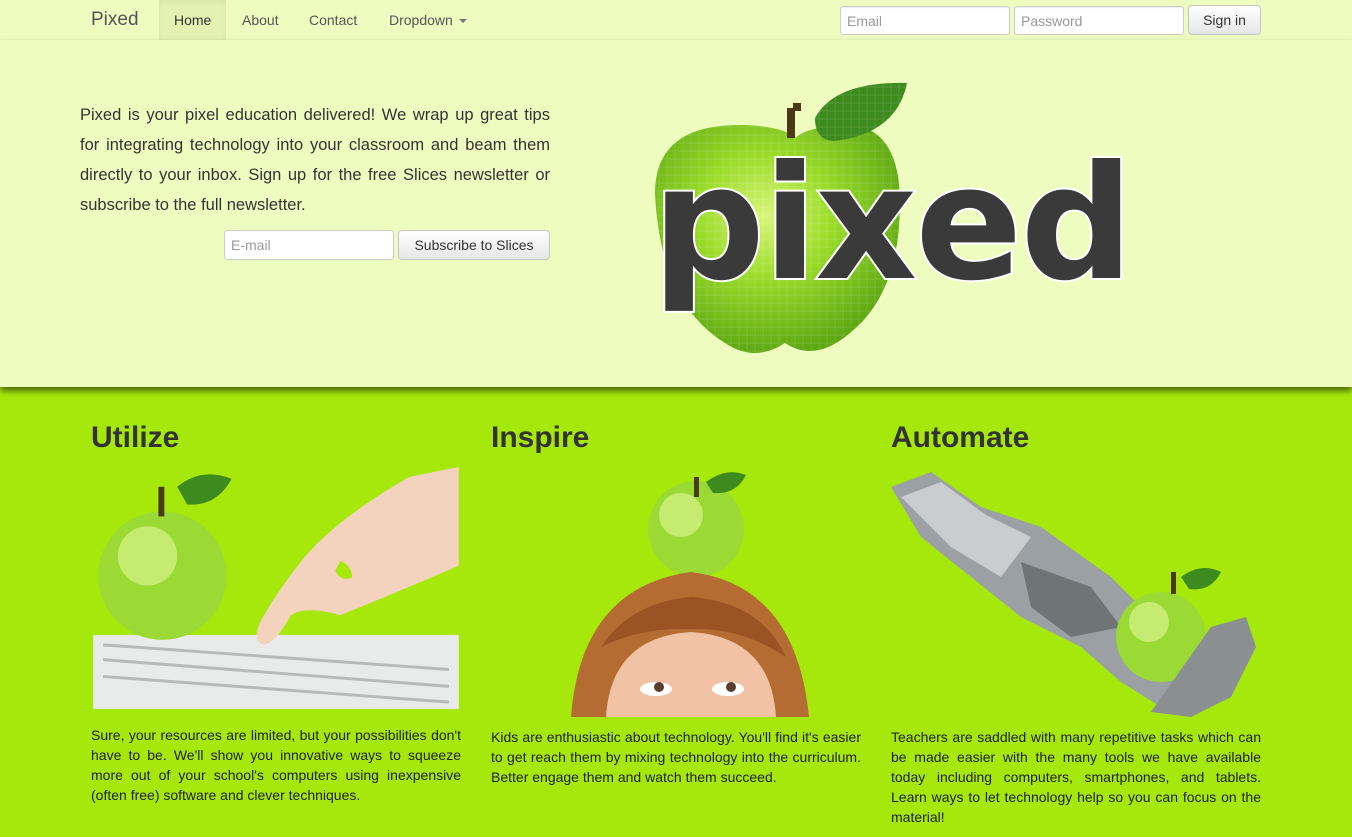 This screenshot has height=837, width=1352. I want to click on password-field, so click(1099, 20).